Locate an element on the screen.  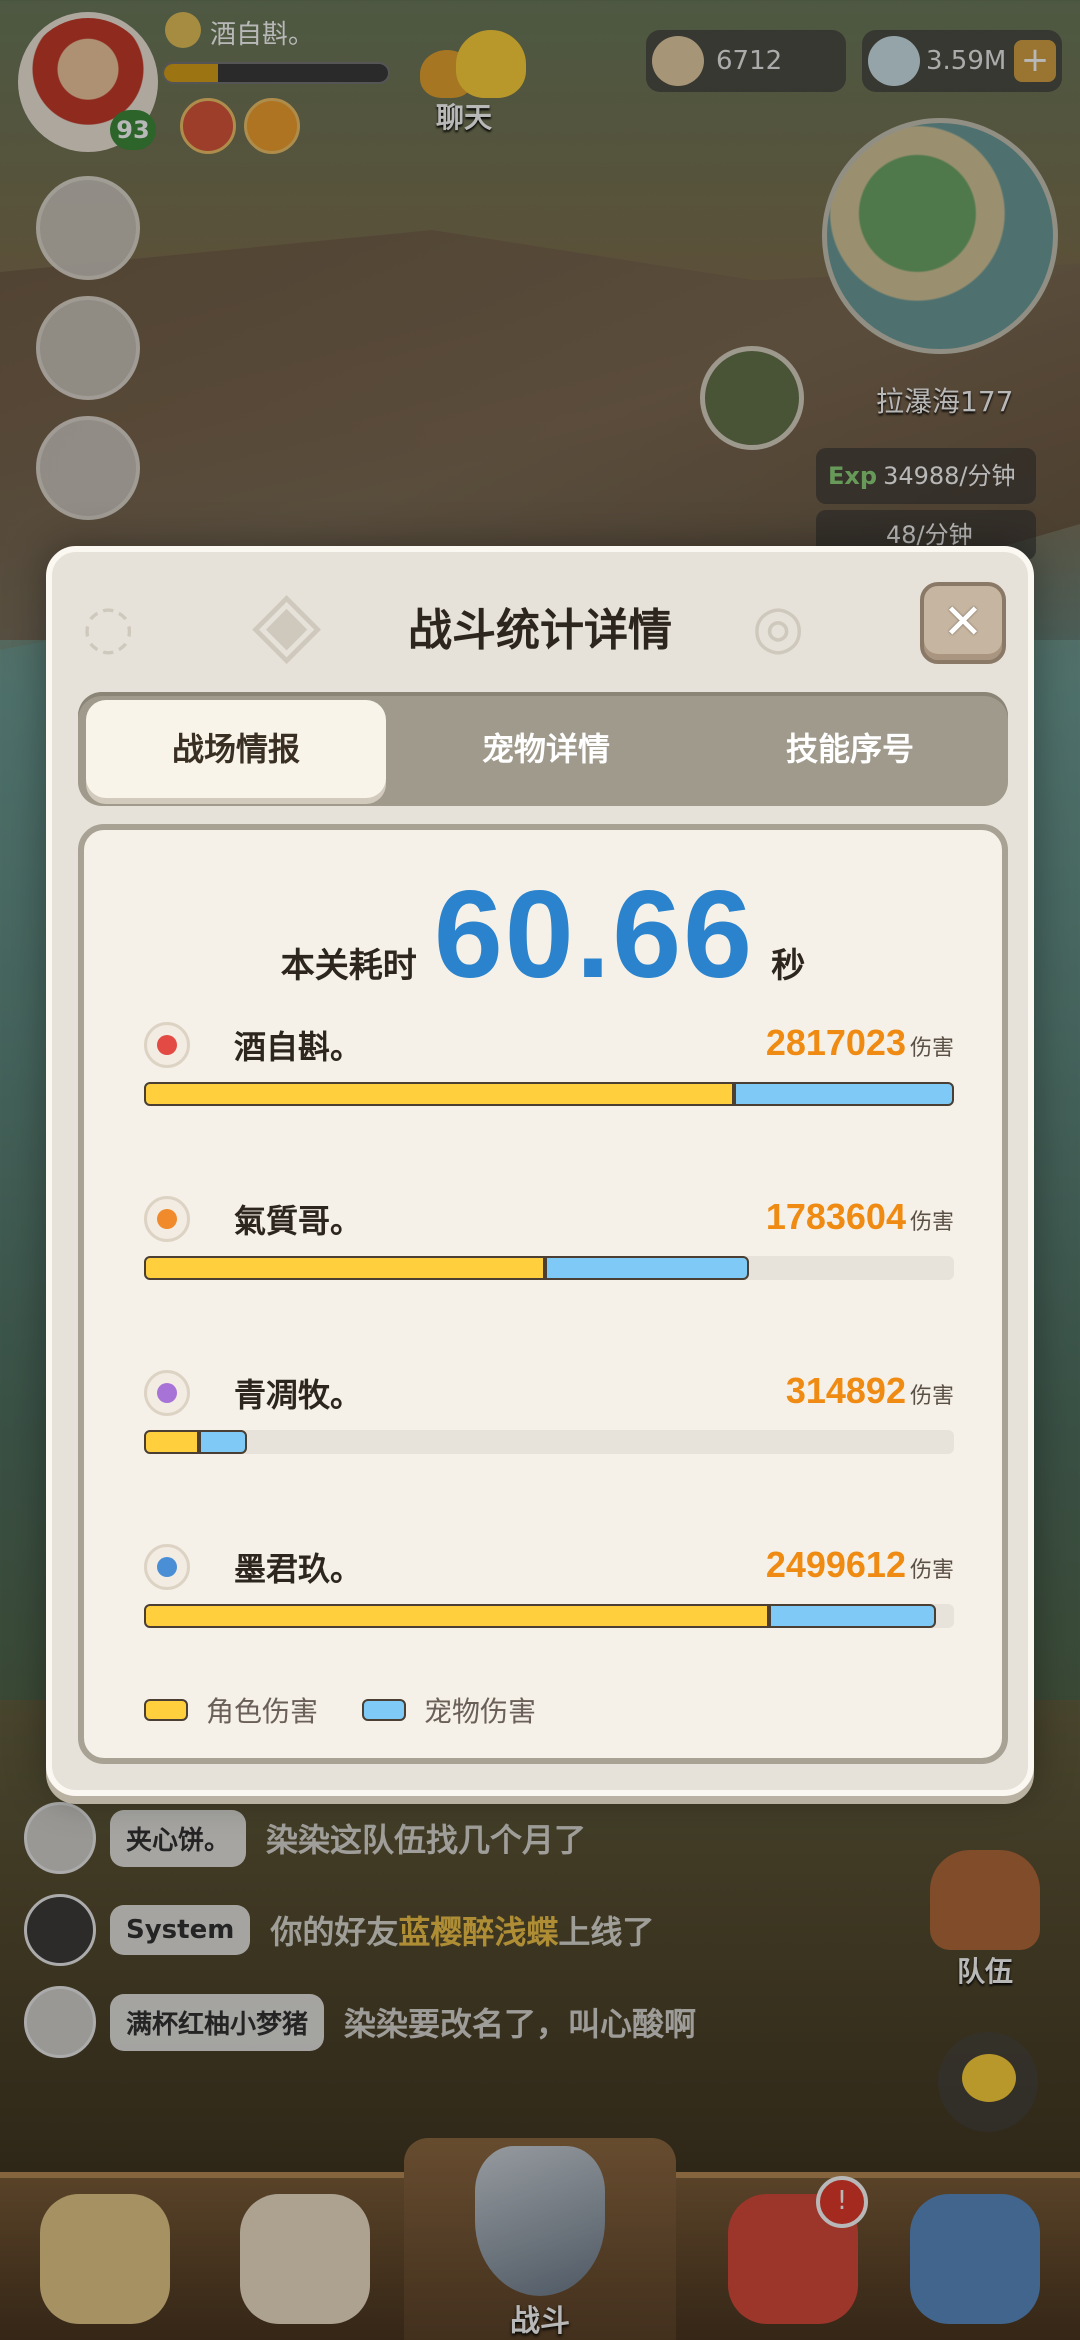
legend-role-label: 角色伤害 is located at coordinates (262, 1711).